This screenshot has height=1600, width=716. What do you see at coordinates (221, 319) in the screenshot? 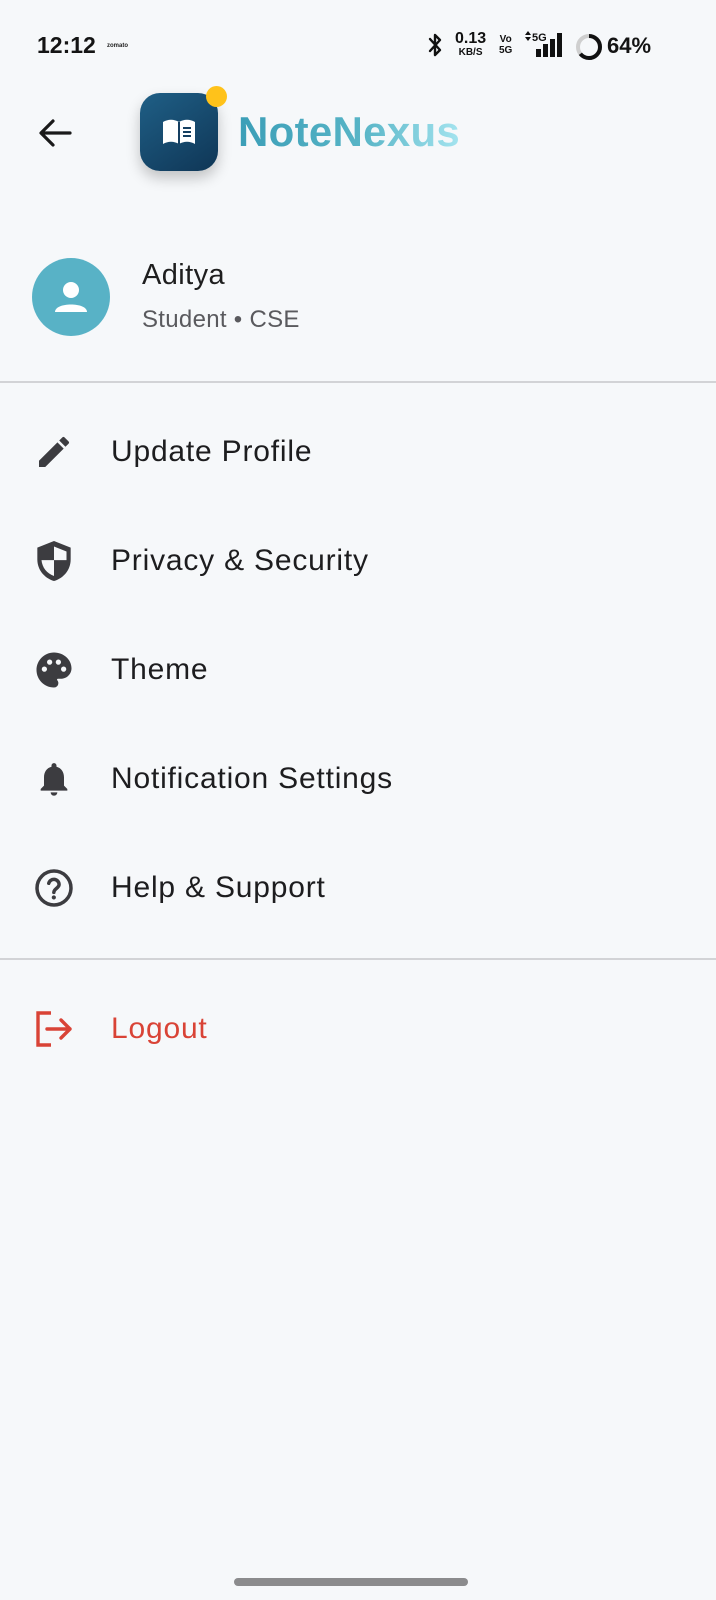
I see `profile-role: Student • CSE` at bounding box center [221, 319].